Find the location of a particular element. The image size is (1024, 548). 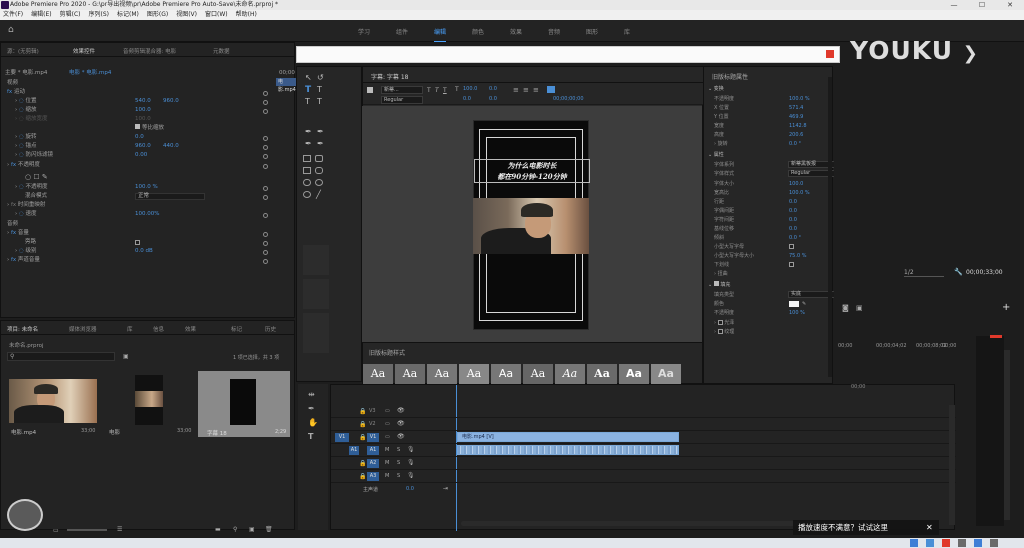

speed-value: 100.00% is located at coordinates (147, 214).